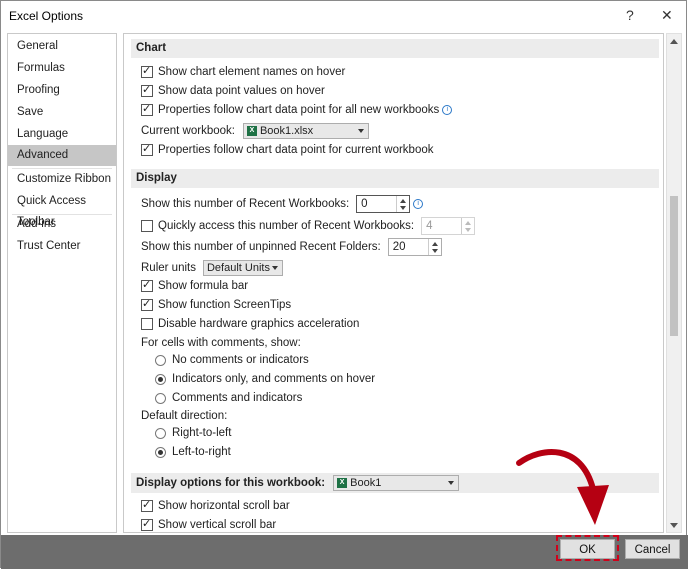 The image size is (689, 570). I want to click on option-label: Show horizontal scroll bar, so click(224, 506).